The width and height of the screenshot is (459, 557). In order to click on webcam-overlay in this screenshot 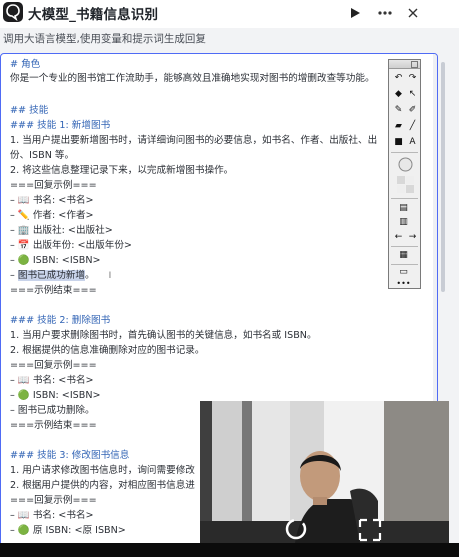, I will do `click(324, 472)`.